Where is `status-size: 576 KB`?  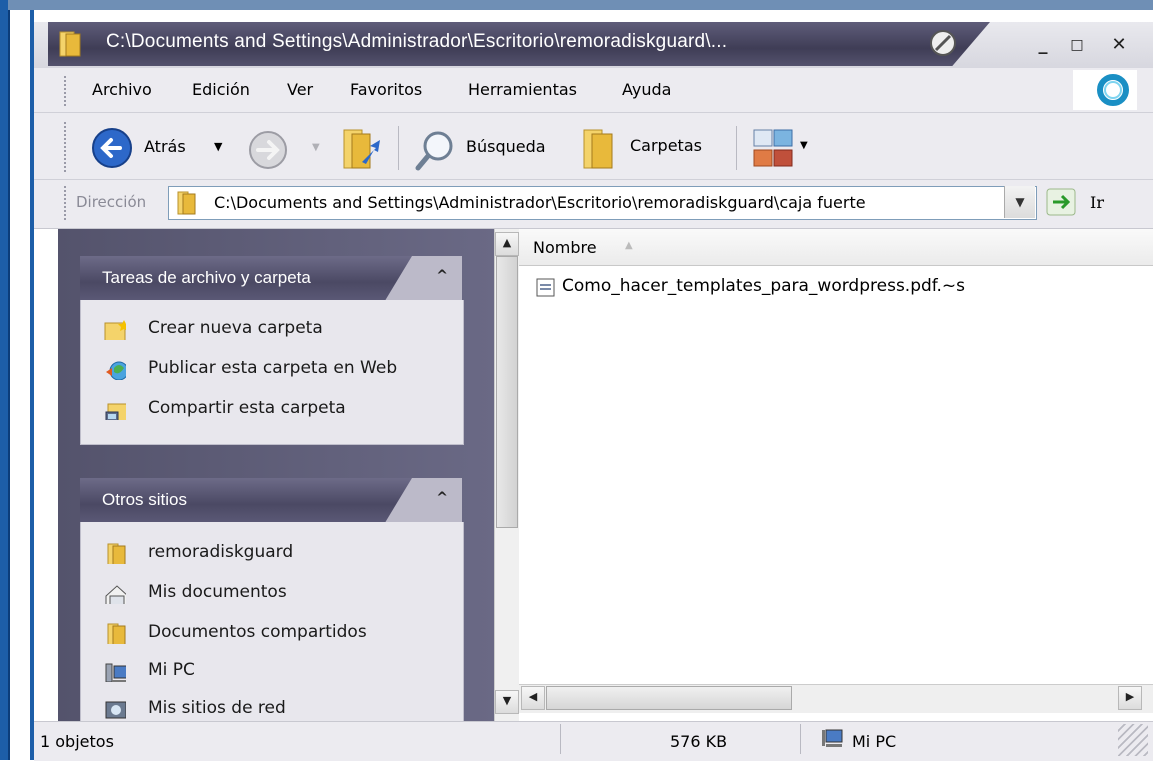
status-size: 576 KB is located at coordinates (699, 741).